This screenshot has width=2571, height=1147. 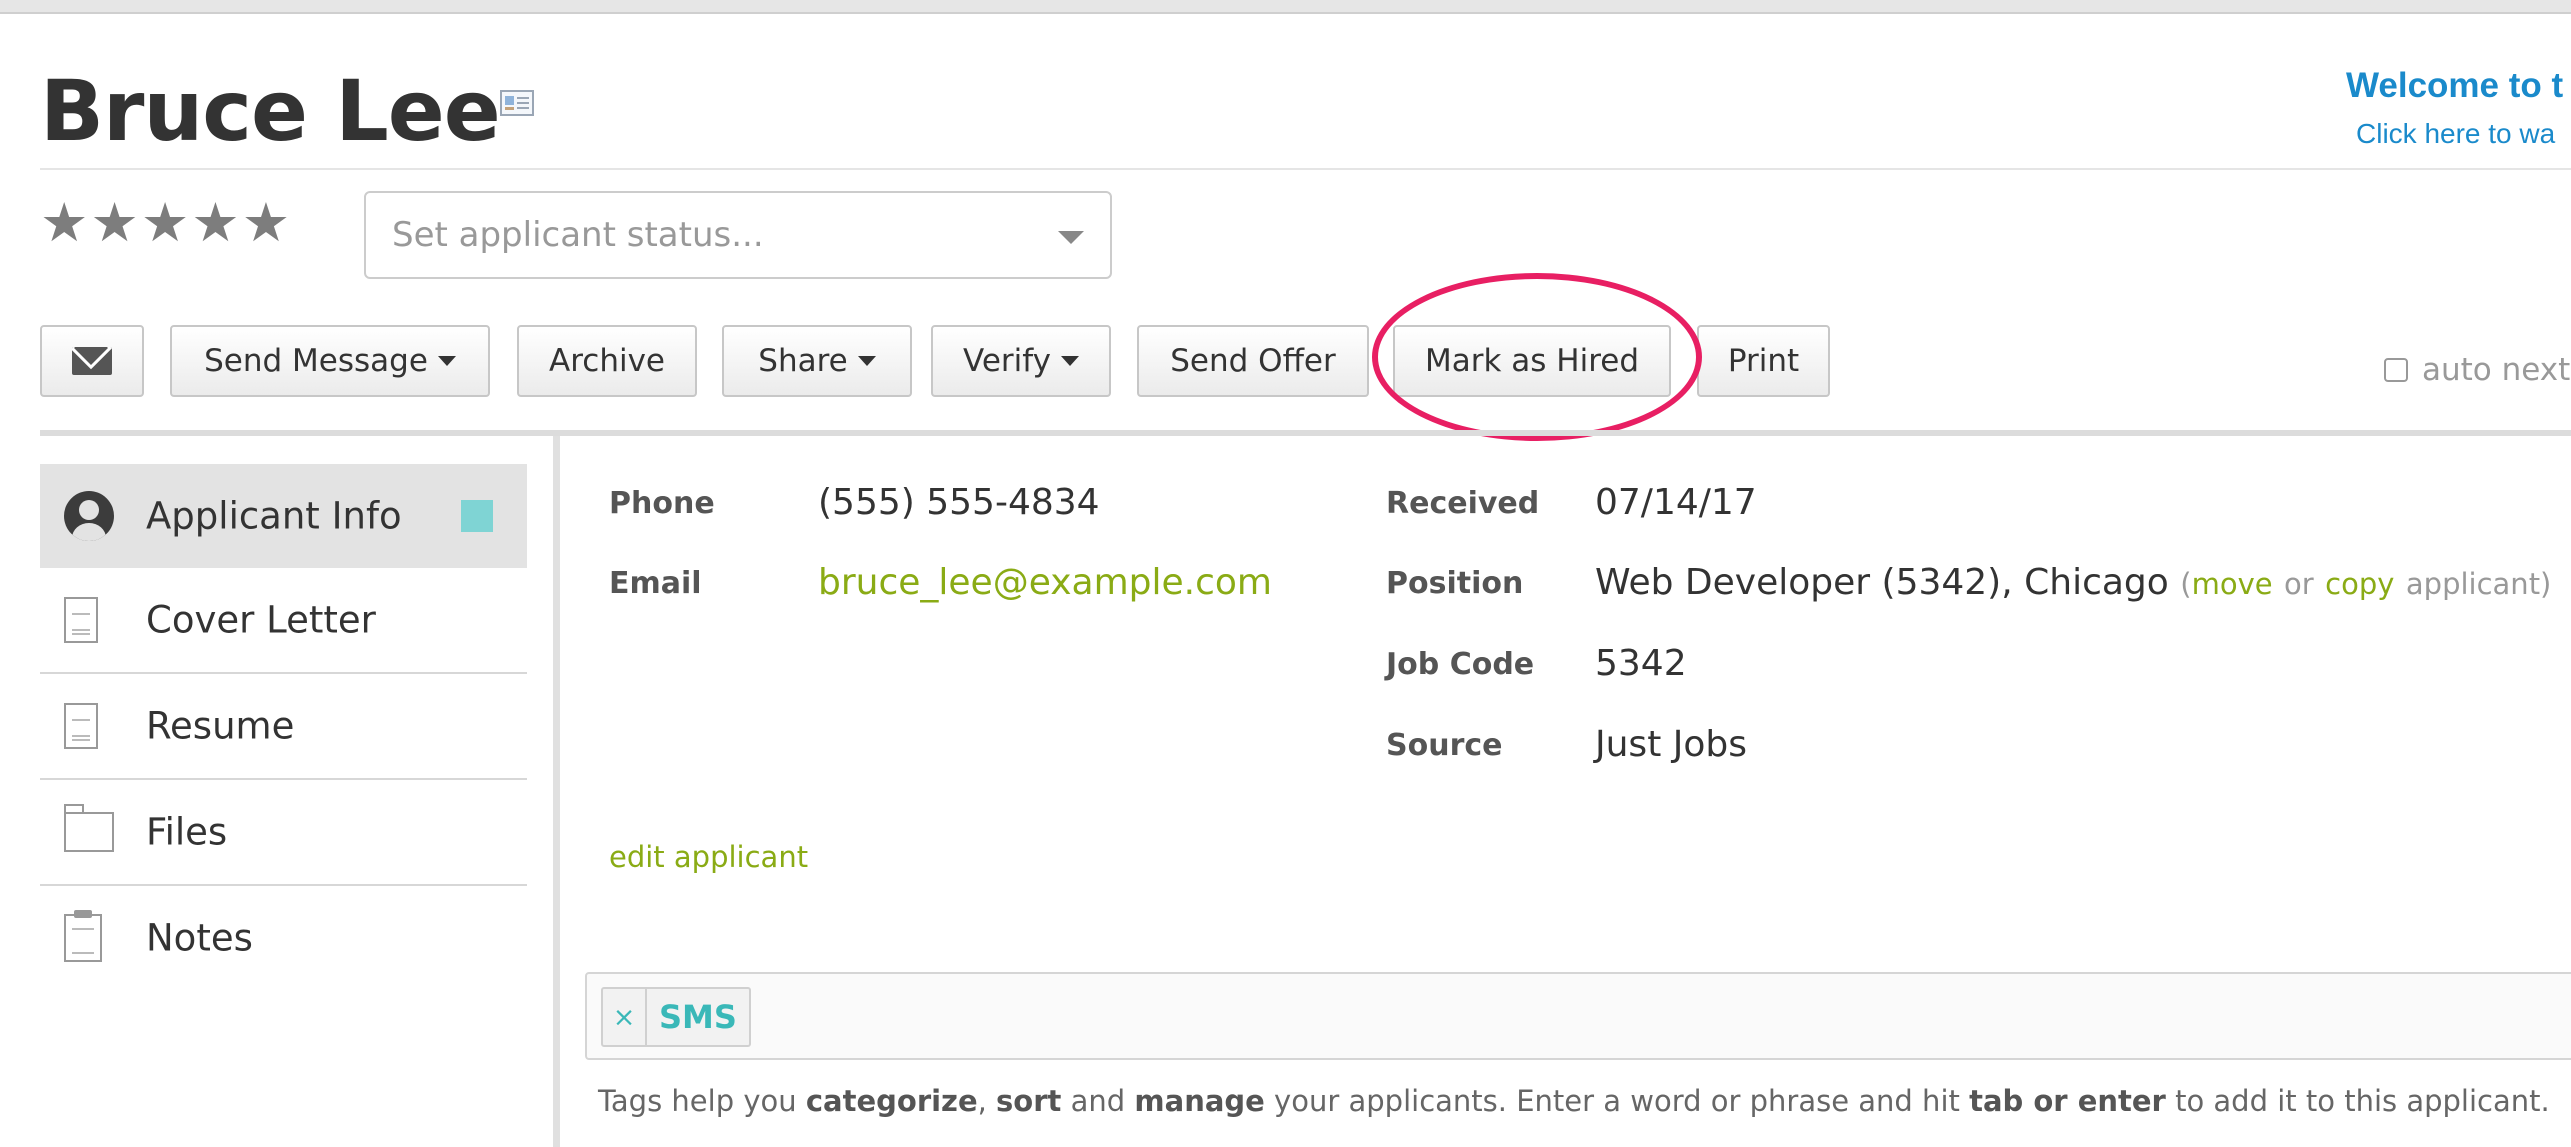 I want to click on archive-label: Archive, so click(x=607, y=361).